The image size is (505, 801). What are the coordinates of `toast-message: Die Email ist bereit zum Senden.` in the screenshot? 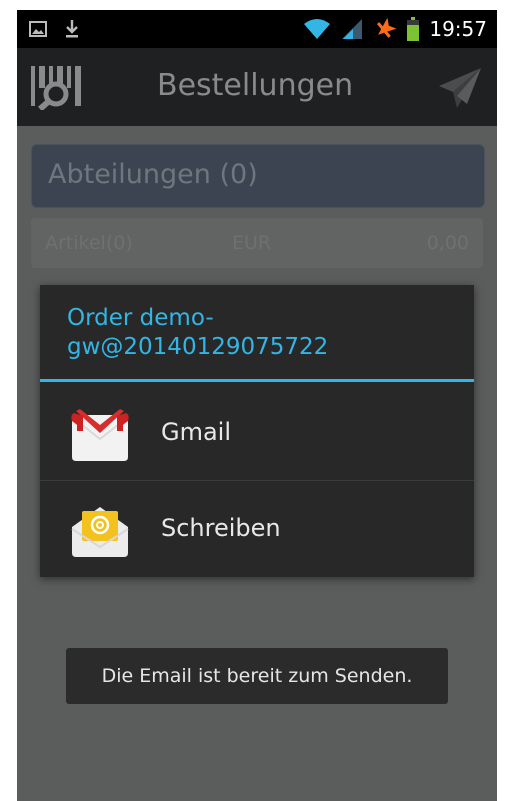 It's located at (257, 676).